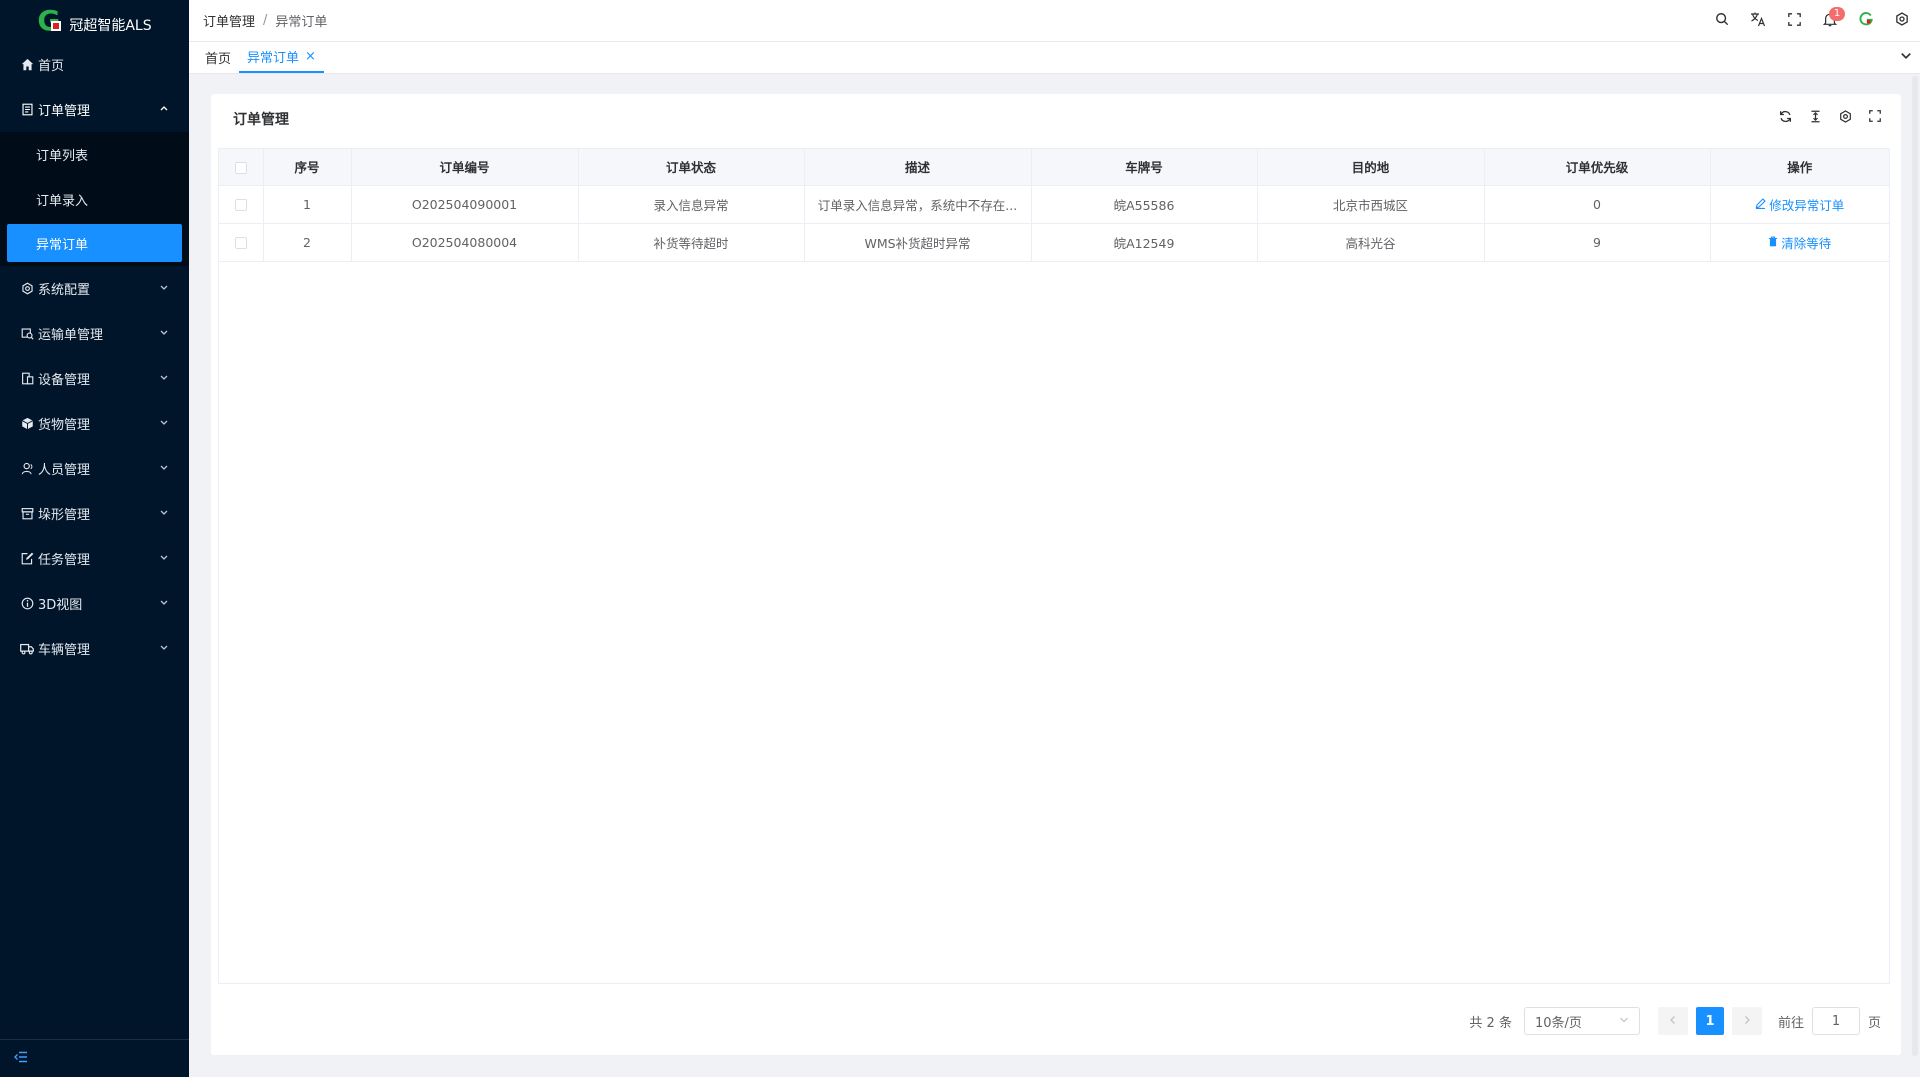  I want to click on tab-label: 首页, so click(218, 59).